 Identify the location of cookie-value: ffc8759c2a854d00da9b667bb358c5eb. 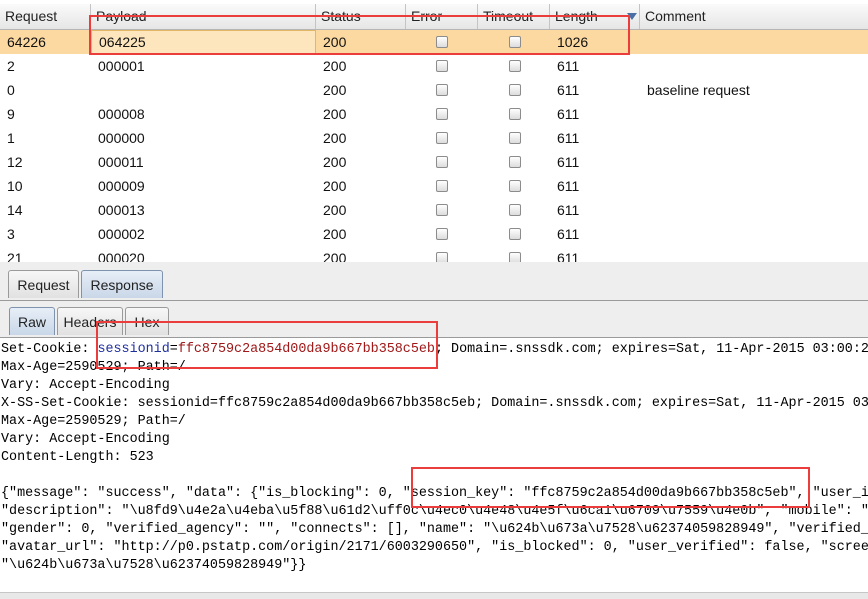
(306, 349).